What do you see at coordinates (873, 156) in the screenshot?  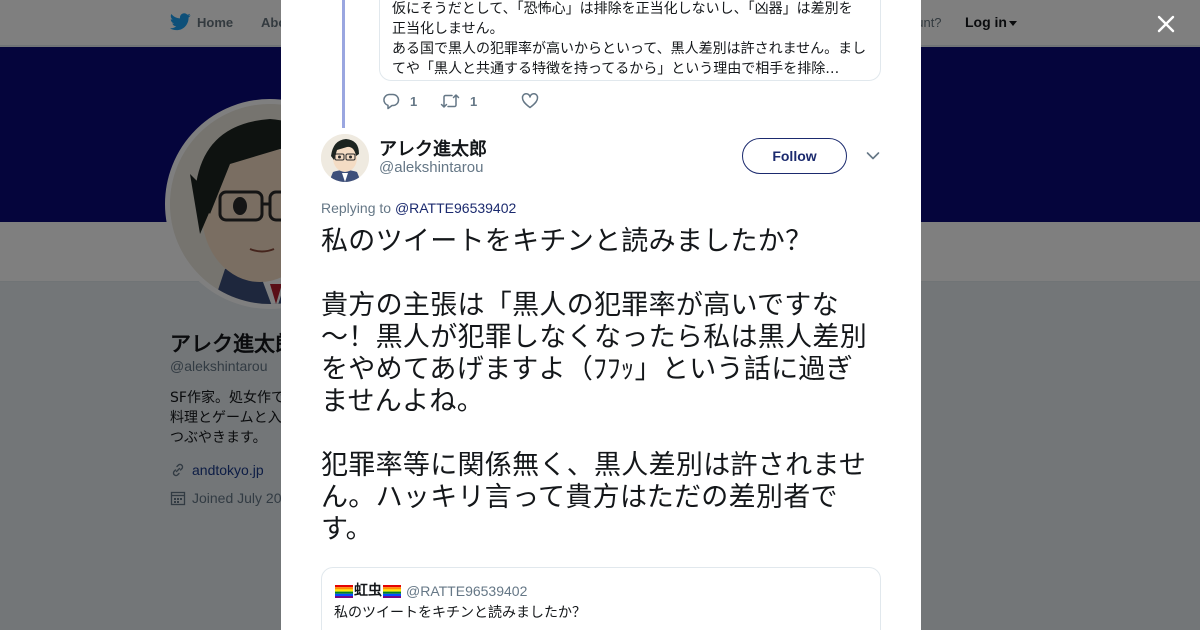 I see `chevron-down-icon` at bounding box center [873, 156].